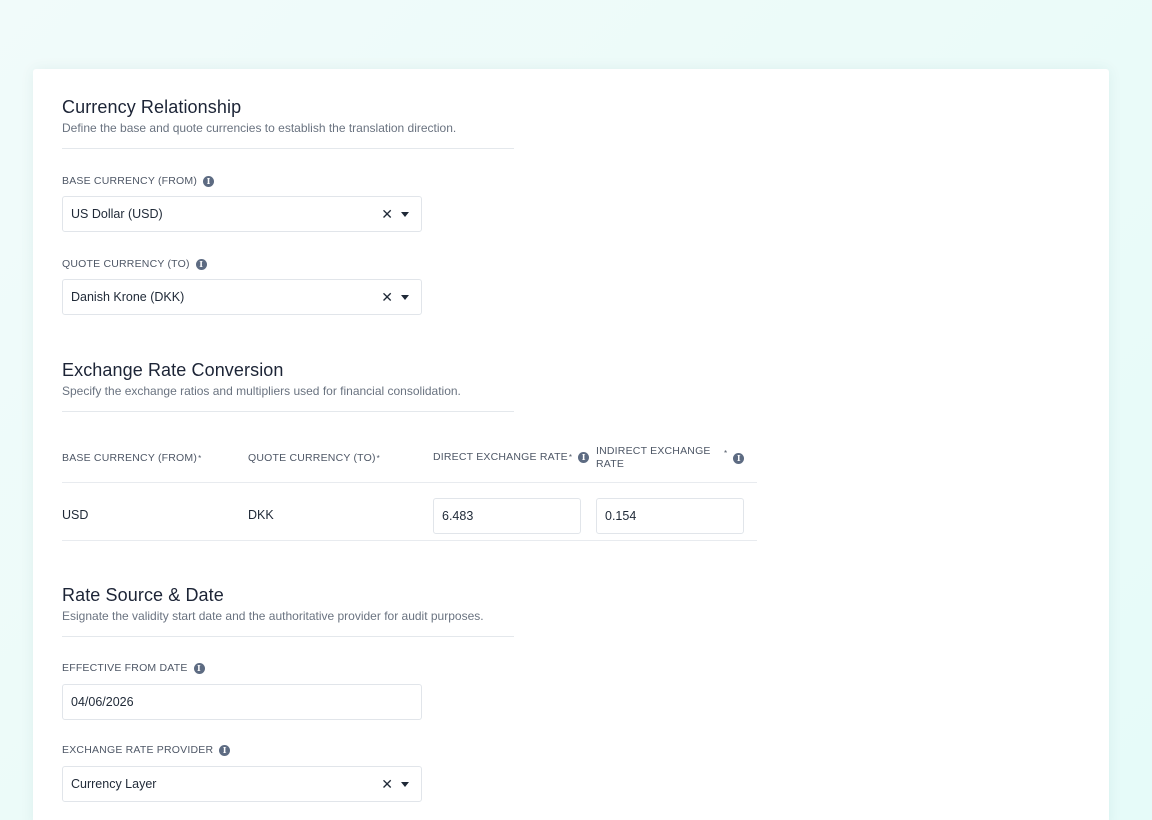 The width and height of the screenshot is (1152, 820). Describe the element at coordinates (117, 214) in the screenshot. I see `base-currency-value: US Dollar (USD)` at that location.